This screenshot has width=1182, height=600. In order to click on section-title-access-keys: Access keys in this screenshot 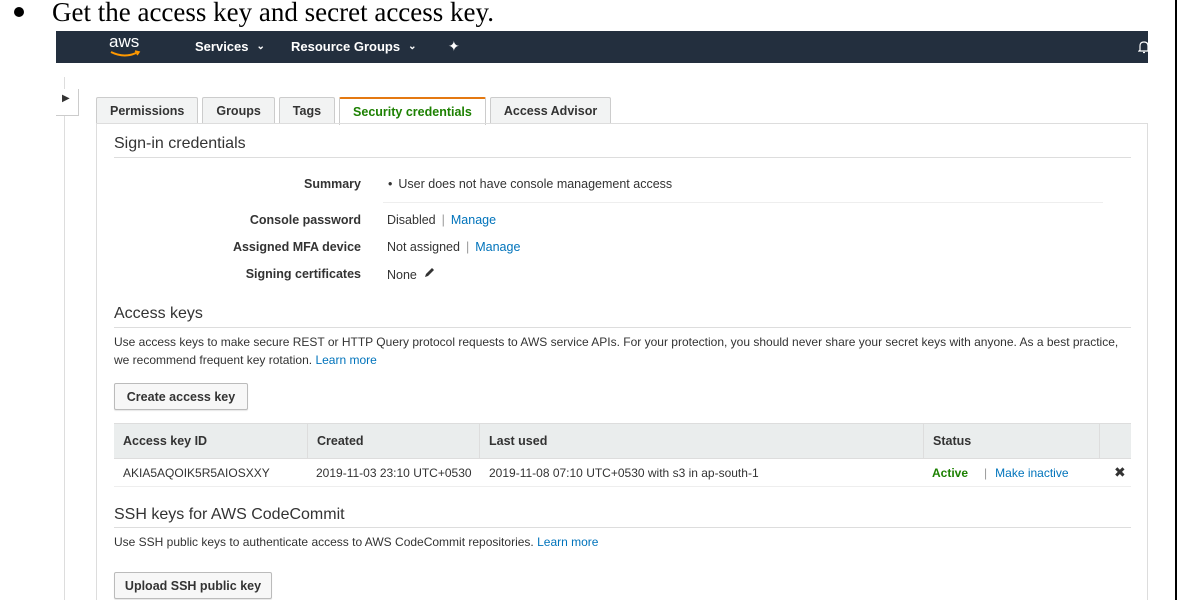, I will do `click(158, 313)`.